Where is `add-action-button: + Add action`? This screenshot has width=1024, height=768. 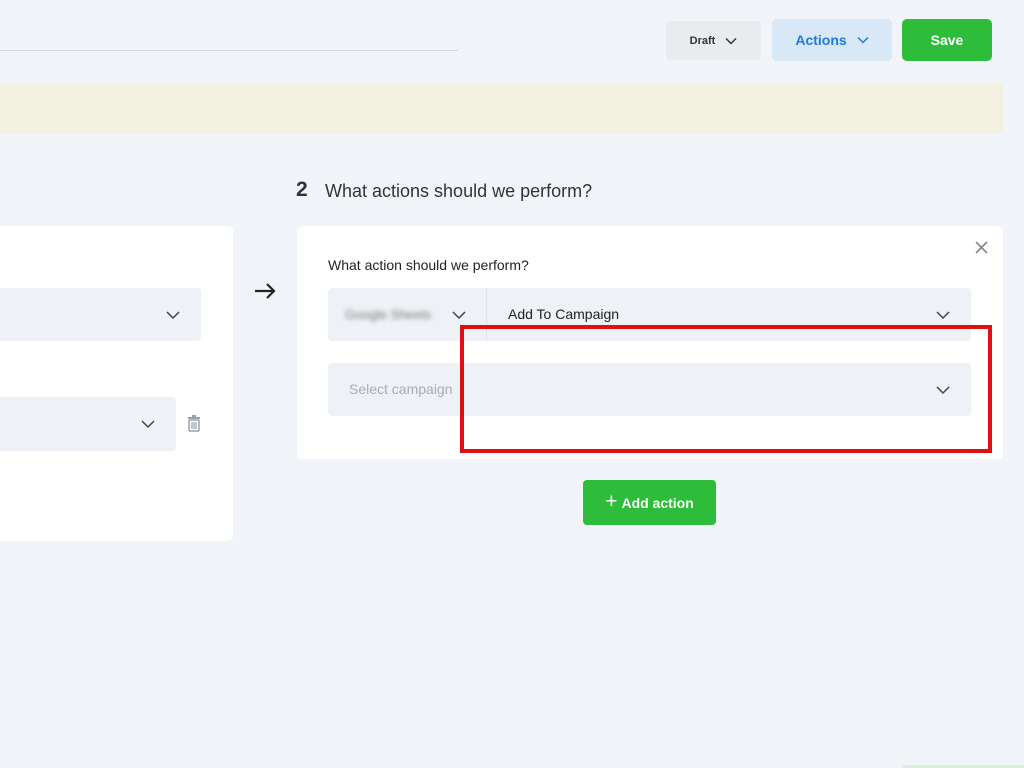
add-action-button: + Add action is located at coordinates (649, 502).